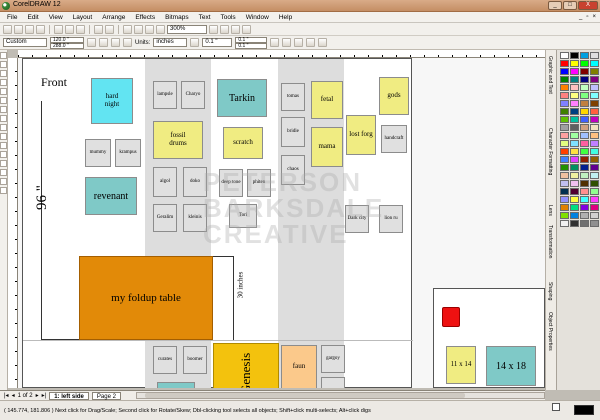  Describe the element at coordinates (550, 210) in the screenshot. I see `docker-tab-lens: Lens` at that location.